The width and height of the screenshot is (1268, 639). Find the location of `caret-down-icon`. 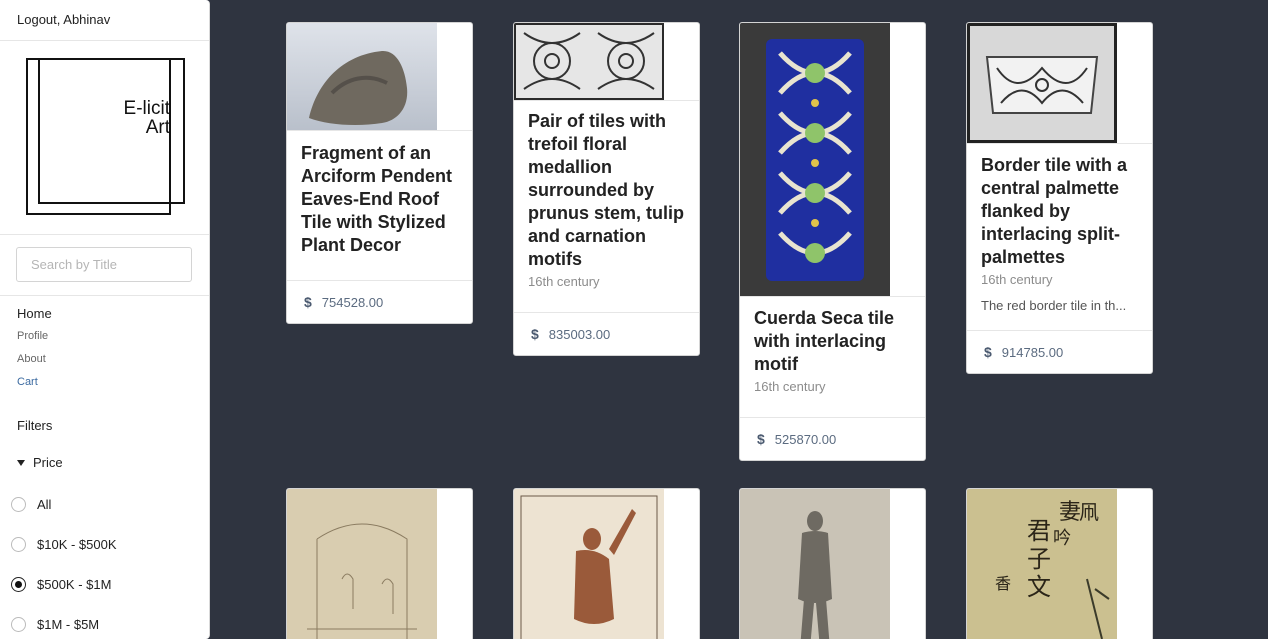

caret-down-icon is located at coordinates (21, 462).